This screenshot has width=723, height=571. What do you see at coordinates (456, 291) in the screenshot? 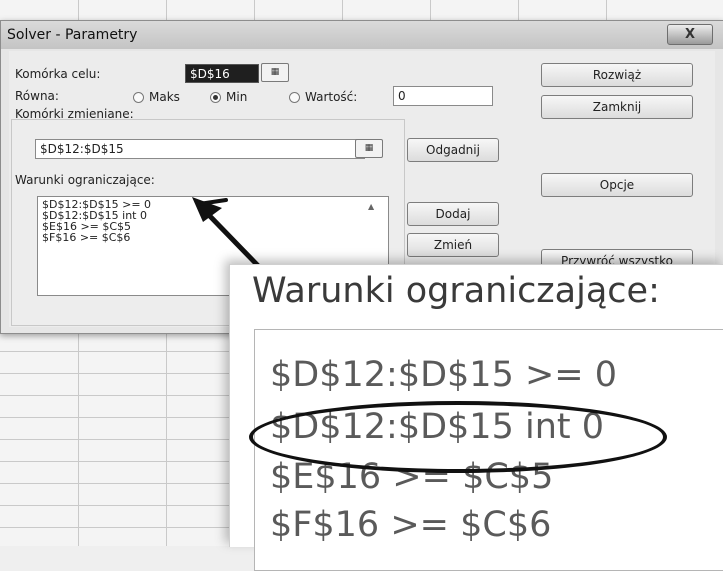
I see `zoom-heading: Warunki ograniczające:` at bounding box center [456, 291].